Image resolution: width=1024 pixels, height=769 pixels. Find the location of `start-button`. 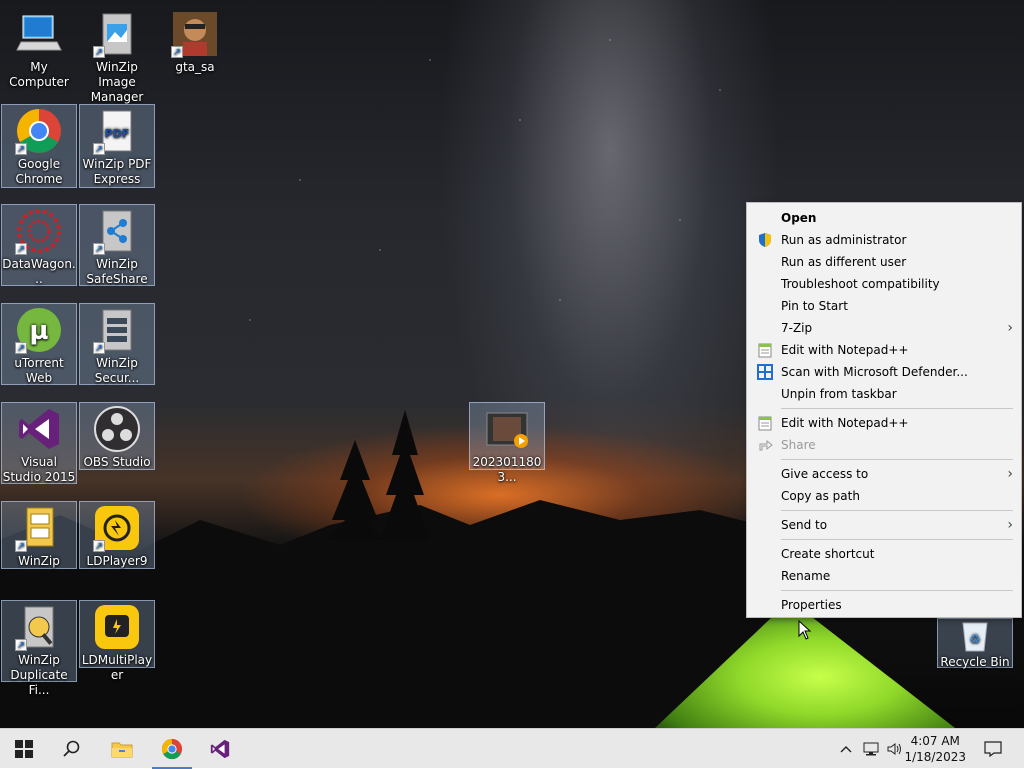

start-button is located at coordinates (24, 749).